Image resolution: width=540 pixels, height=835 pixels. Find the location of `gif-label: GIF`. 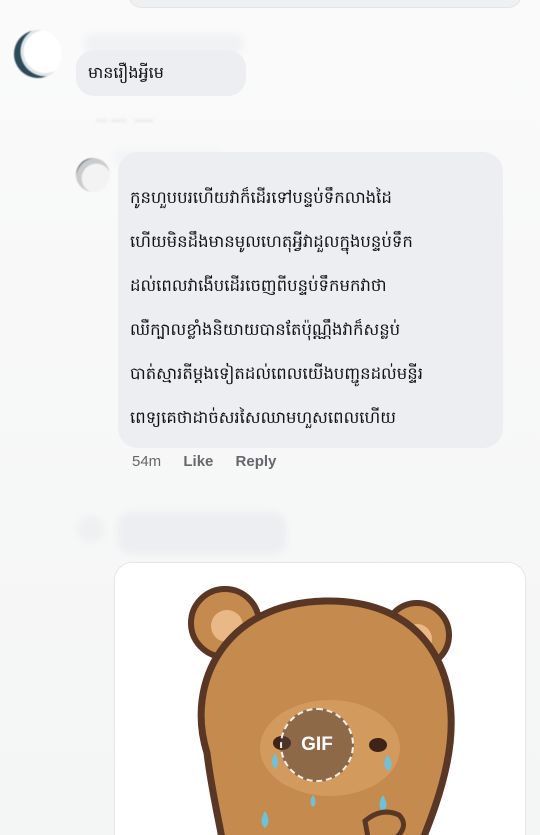

gif-label: GIF is located at coordinates (317, 744).